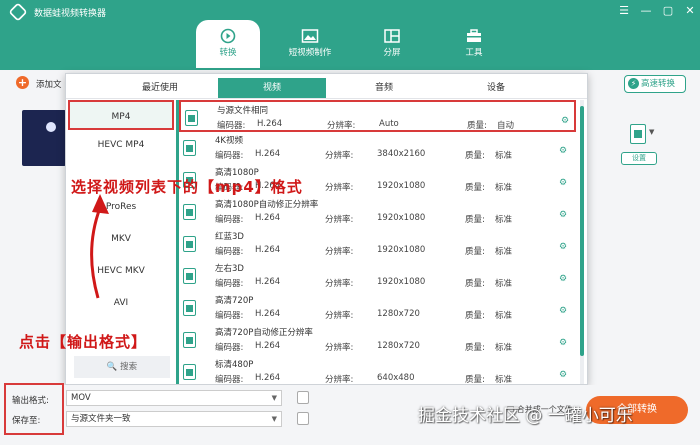 The width and height of the screenshot is (700, 445). I want to click on tab-device: 设备, so click(496, 88).